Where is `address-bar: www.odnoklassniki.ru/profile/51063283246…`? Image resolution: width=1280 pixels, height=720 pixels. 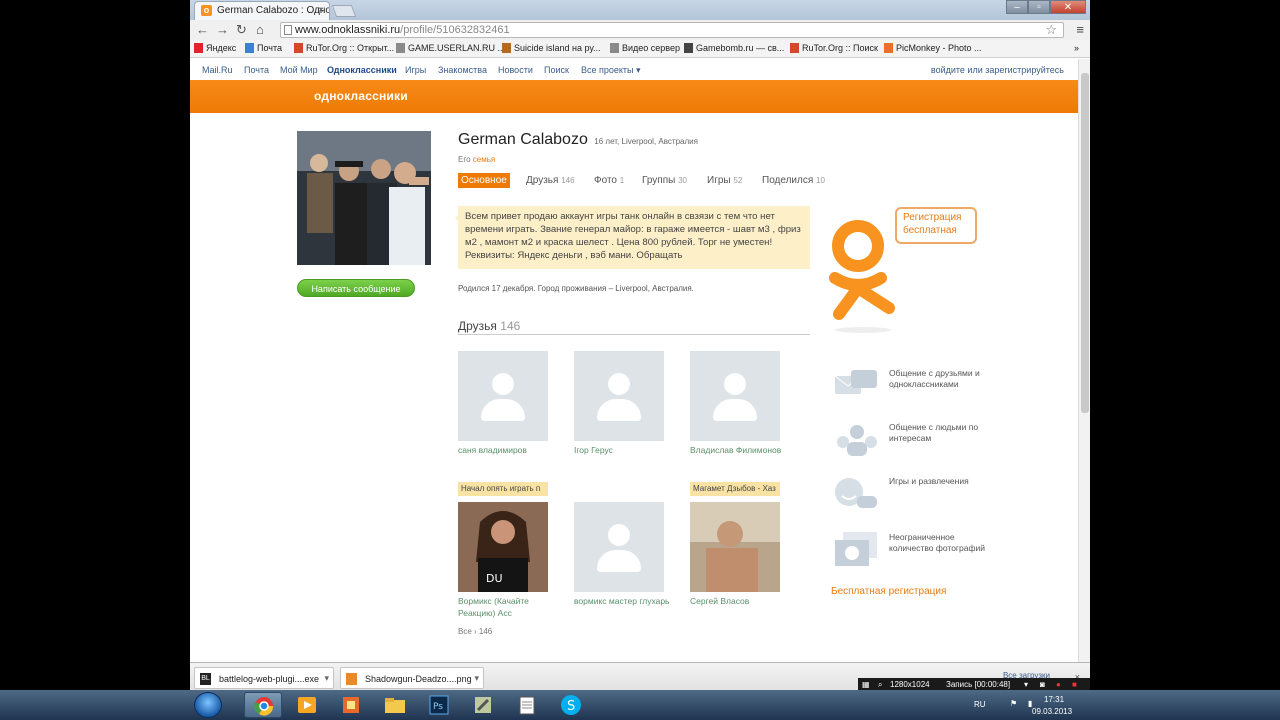 address-bar: www.odnoklassniki.ru/profile/51063283246… is located at coordinates (672, 30).